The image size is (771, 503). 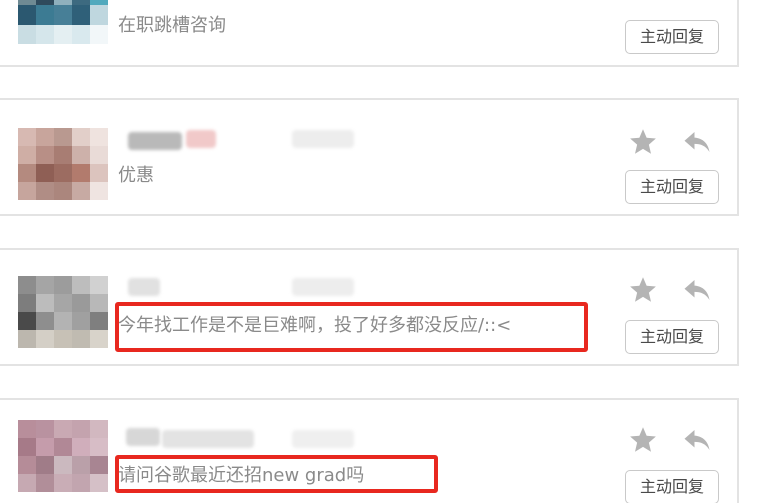 I want to click on message-text: 请问谷歌最近还招new grad吗, so click(x=241, y=475).